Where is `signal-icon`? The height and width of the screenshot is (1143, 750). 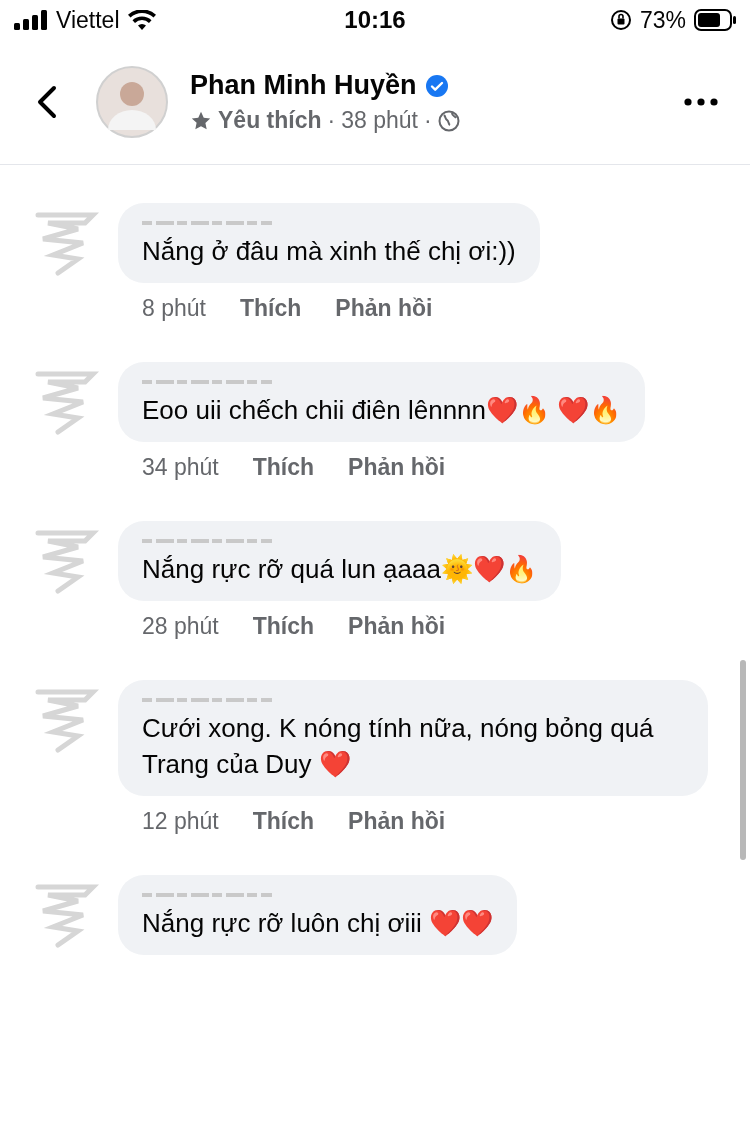
signal-icon is located at coordinates (31, 20).